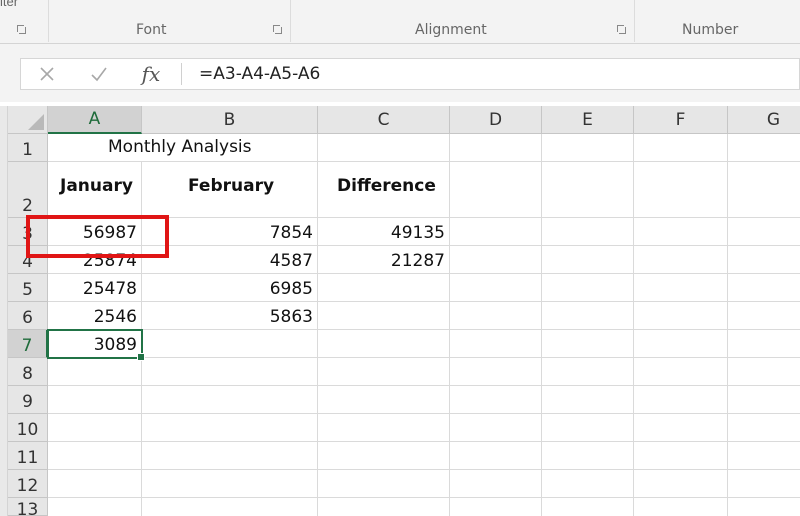  Describe the element at coordinates (588, 344) in the screenshot. I see `cell-e7` at that location.